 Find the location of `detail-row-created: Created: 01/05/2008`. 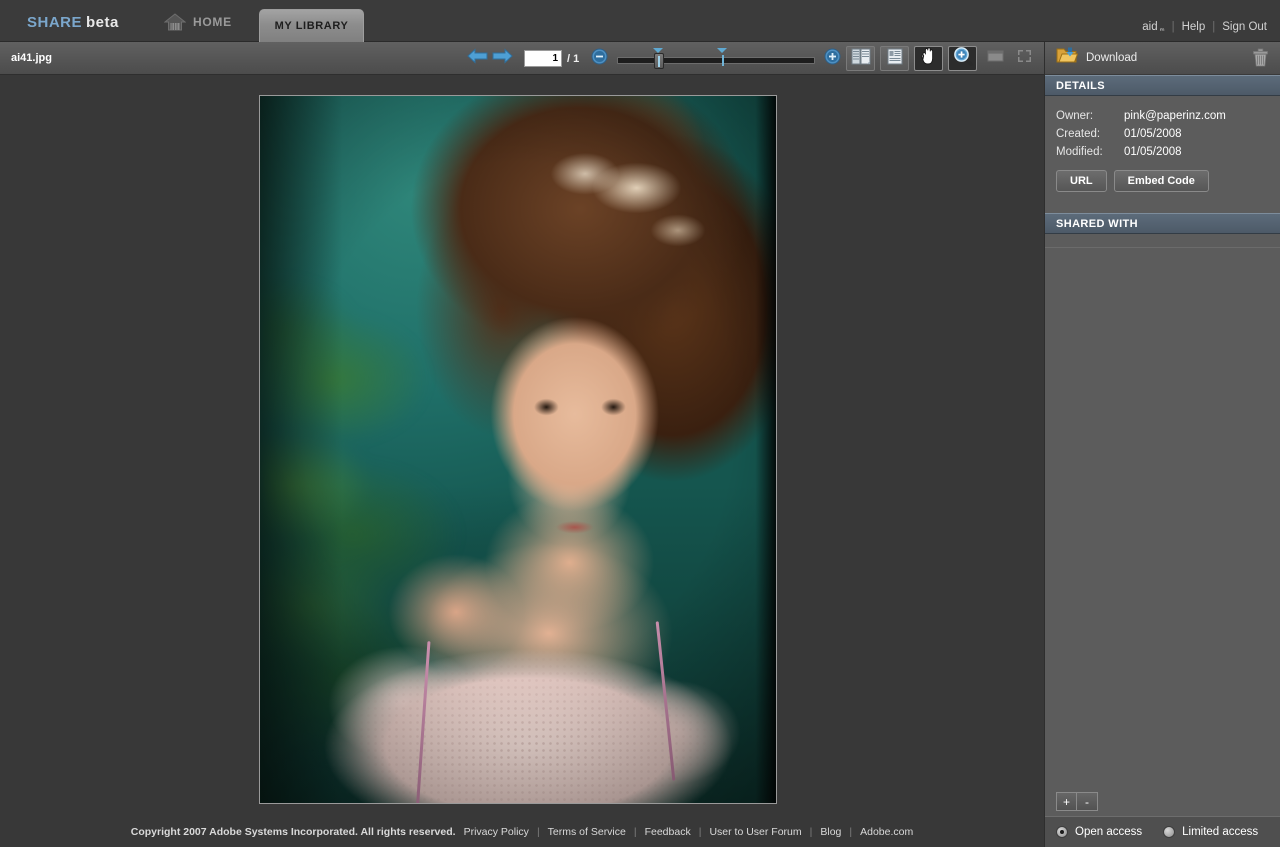

detail-row-created: Created: 01/05/2008 is located at coordinates (1162, 134).